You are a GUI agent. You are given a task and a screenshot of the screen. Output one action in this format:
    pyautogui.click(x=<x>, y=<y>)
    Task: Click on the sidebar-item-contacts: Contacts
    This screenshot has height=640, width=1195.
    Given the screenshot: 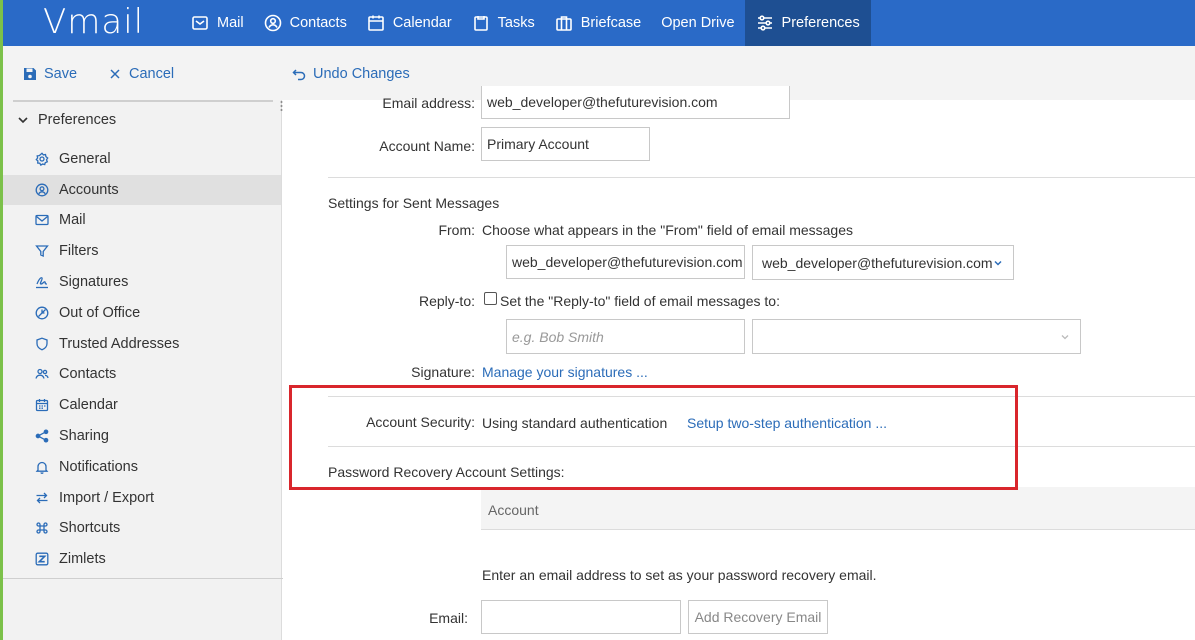 What is the action you would take?
    pyautogui.click(x=142, y=374)
    